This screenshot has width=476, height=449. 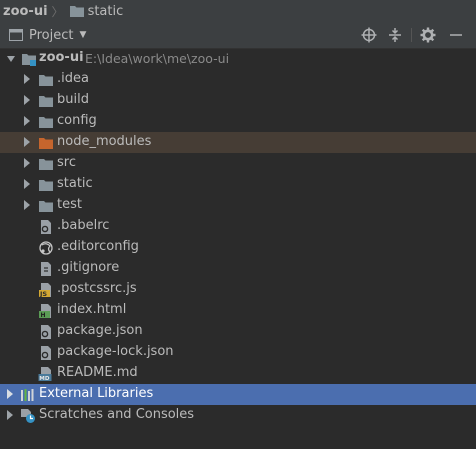 I want to click on excluded-folder-icon, so click(x=46, y=143).